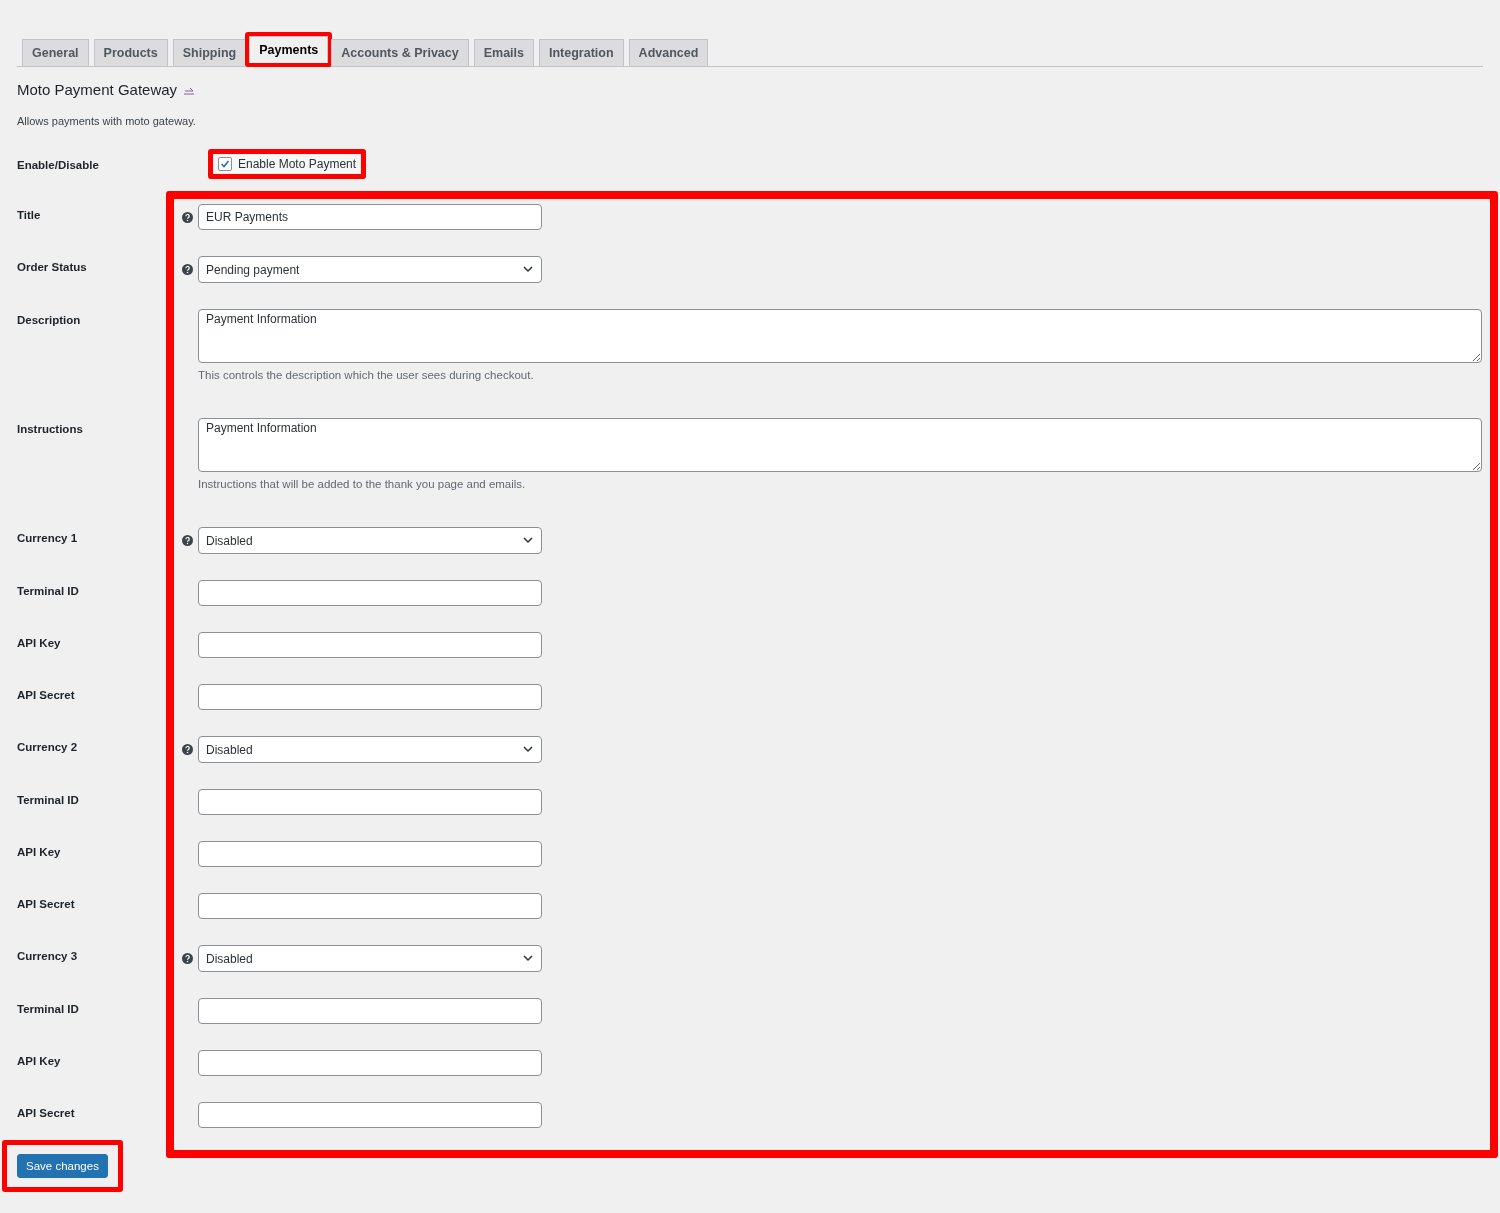 The image size is (1500, 1213). What do you see at coordinates (49, 320) in the screenshot?
I see `field-label: Description` at bounding box center [49, 320].